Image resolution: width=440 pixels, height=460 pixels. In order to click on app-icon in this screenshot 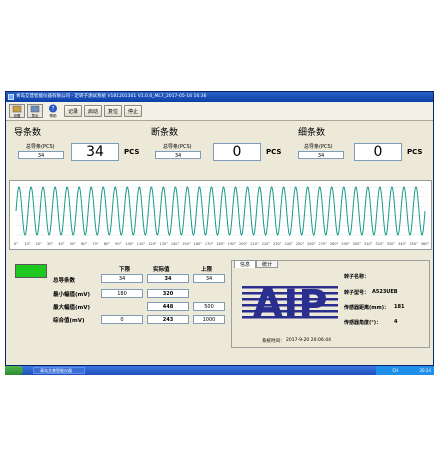, I will do `click(11, 97)`.